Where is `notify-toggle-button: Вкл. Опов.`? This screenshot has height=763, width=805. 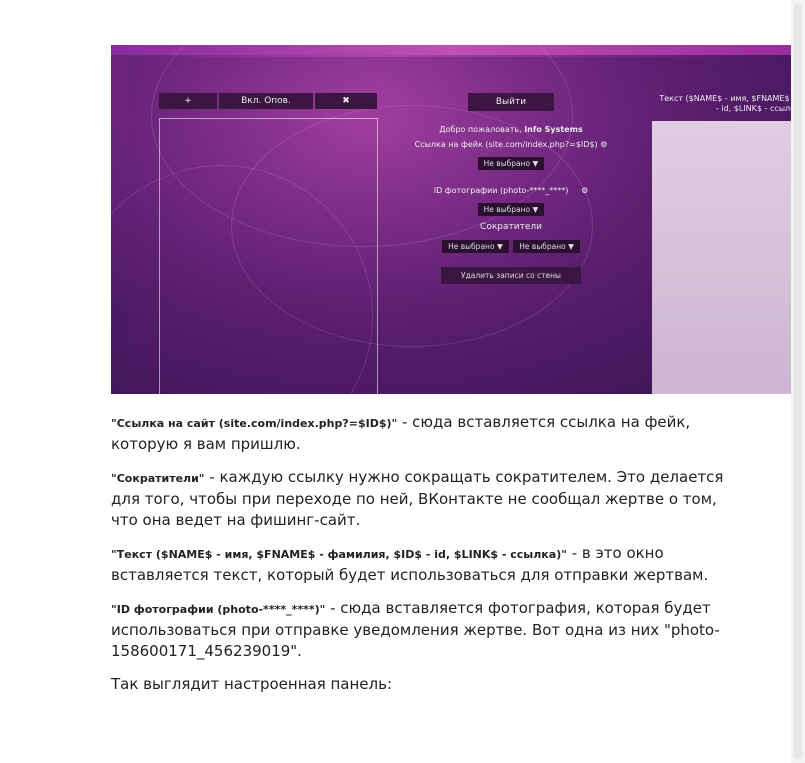 notify-toggle-button: Вкл. Опов. is located at coordinates (266, 101).